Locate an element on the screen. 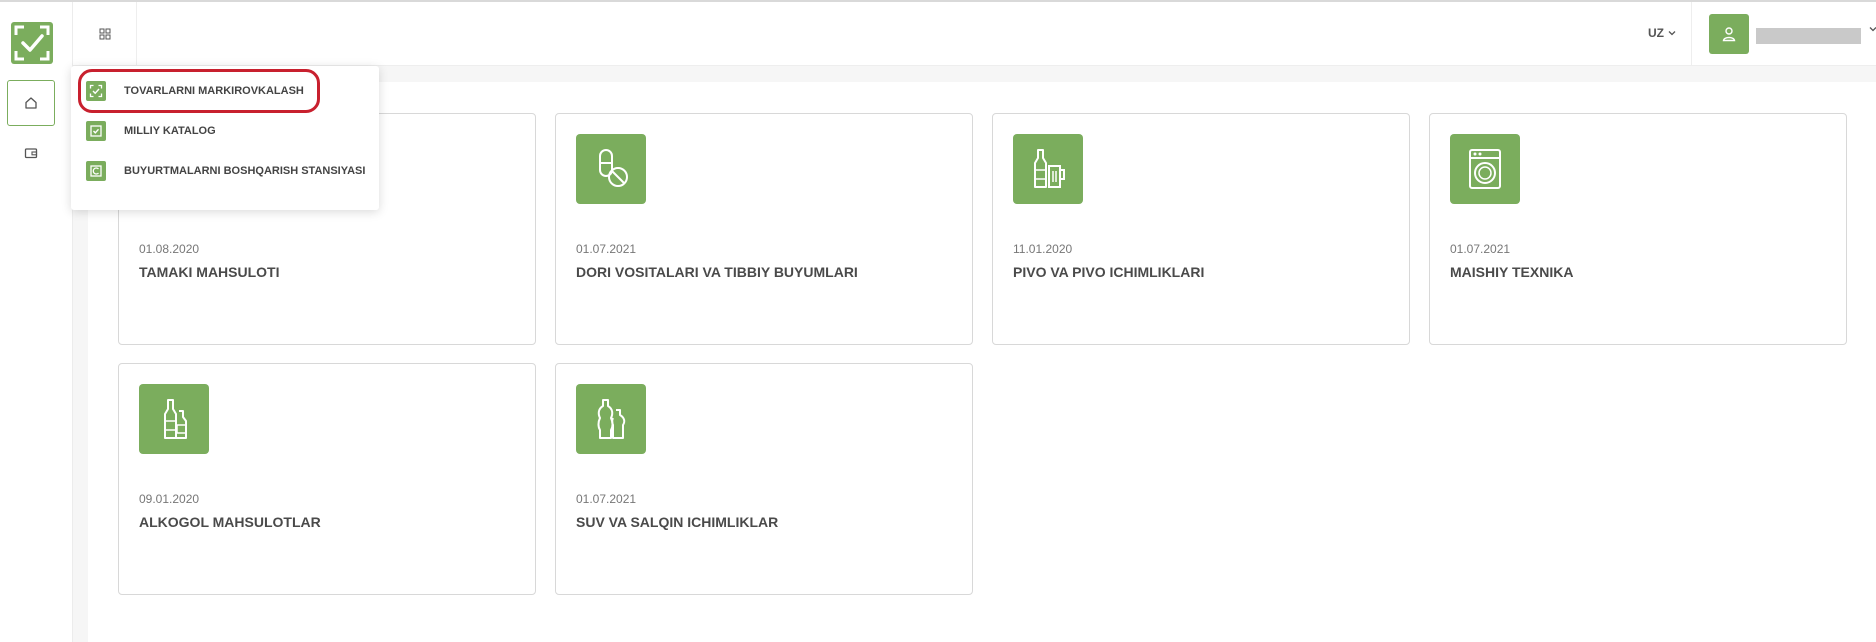 The width and height of the screenshot is (1876, 642). card-date: 09.01.2020 is located at coordinates (169, 499).